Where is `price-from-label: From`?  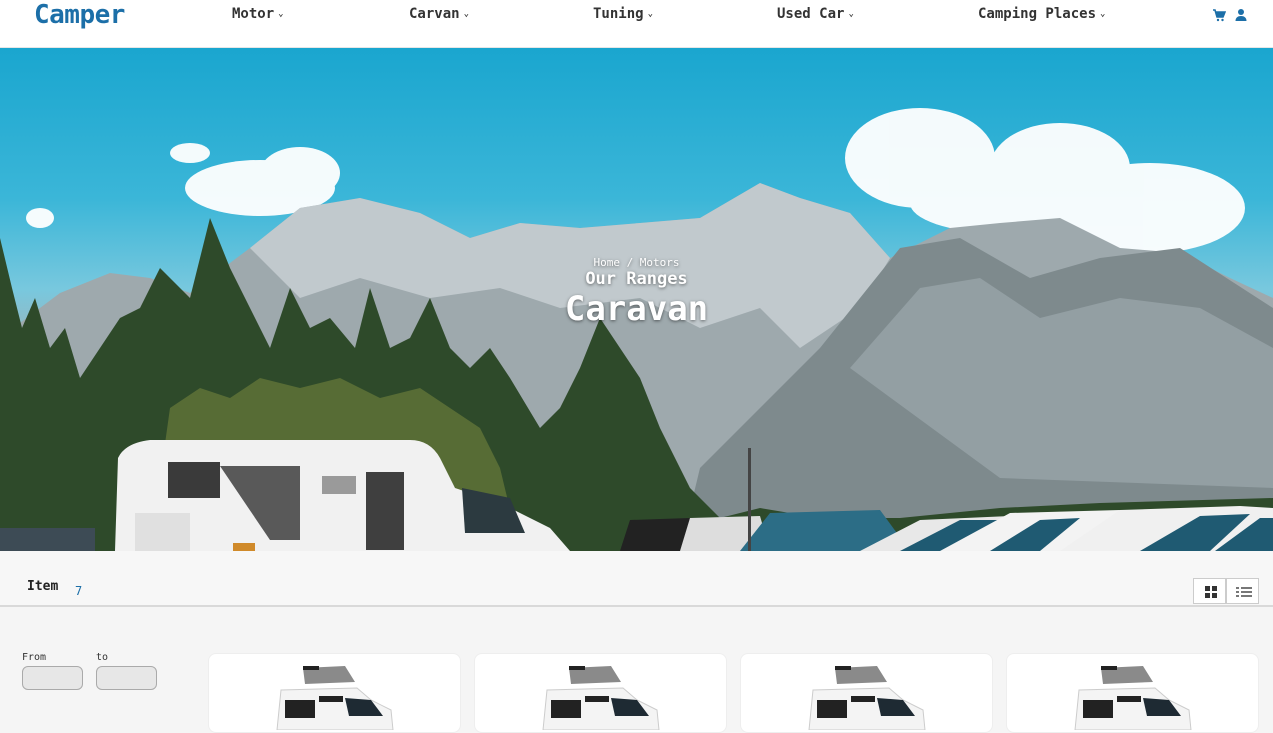 price-from-label: From is located at coordinates (34, 657).